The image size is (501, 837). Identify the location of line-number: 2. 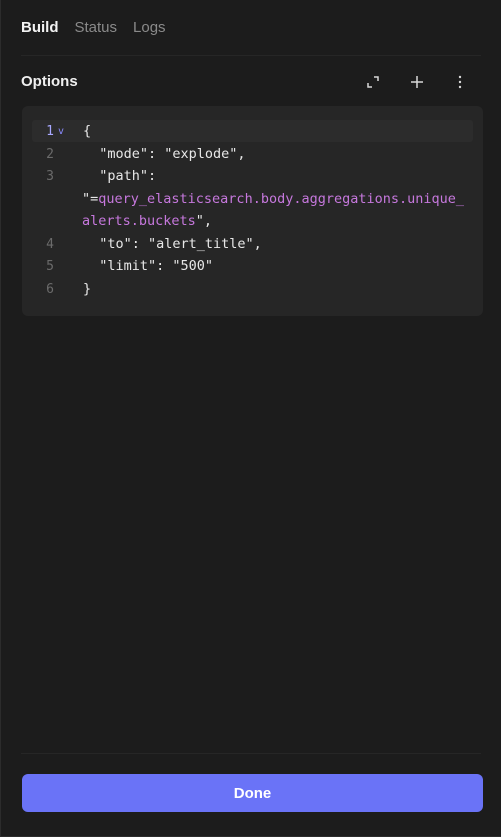
(50, 154).